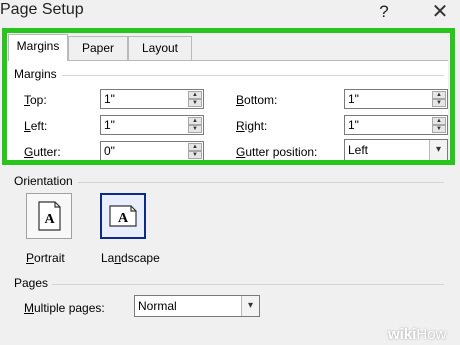  What do you see at coordinates (402, 334) in the screenshot?
I see `watermark-part1: wiki` at bounding box center [402, 334].